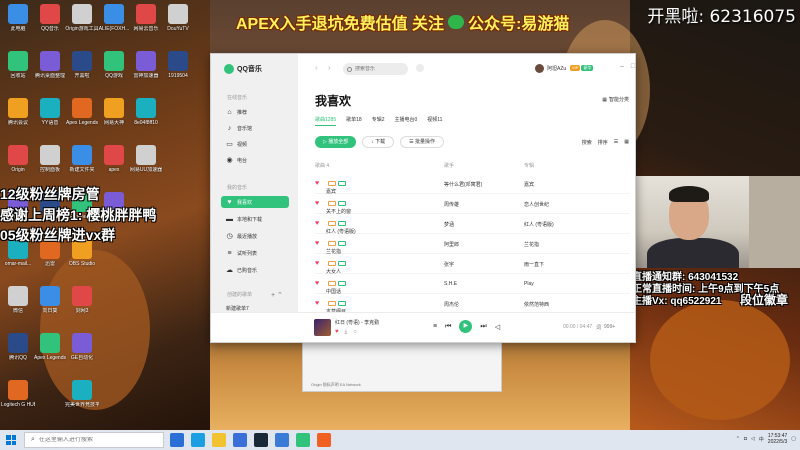 This screenshot has width=800, height=450. What do you see at coordinates (582, 68) in the screenshot?
I see `vip-badges: VIP 豪华` at bounding box center [582, 68].